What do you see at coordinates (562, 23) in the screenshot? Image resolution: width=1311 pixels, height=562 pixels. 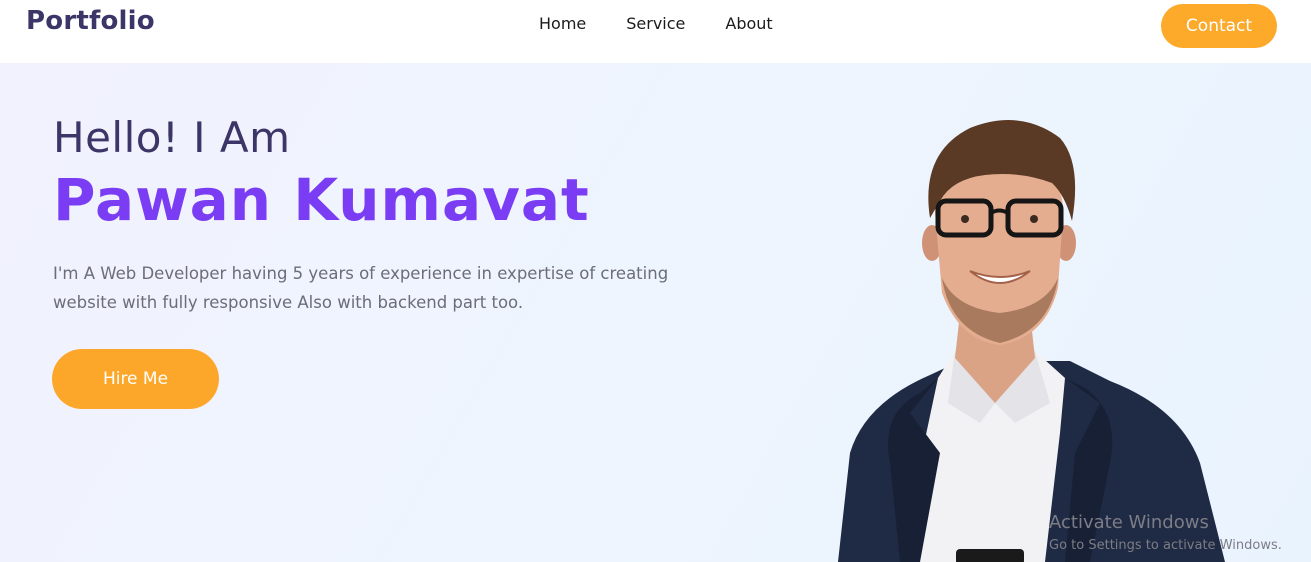 I see `nav-link-home: Home` at bounding box center [562, 23].